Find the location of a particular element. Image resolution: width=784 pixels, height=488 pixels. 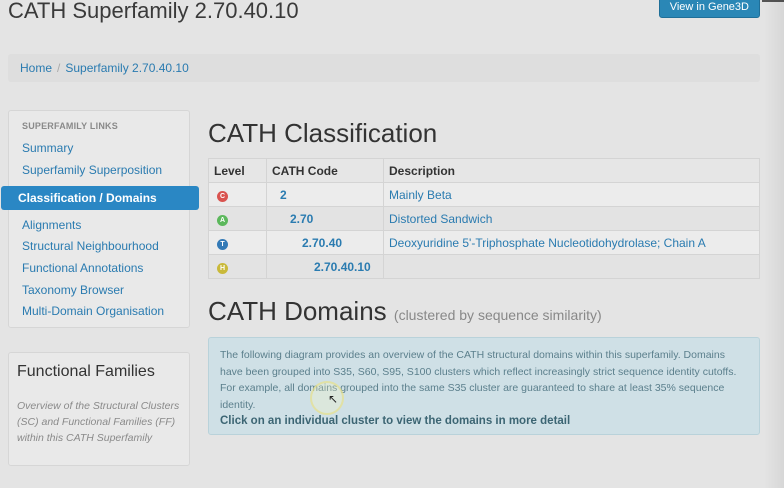

description-link: Mainly Beta is located at coordinates (420, 195).